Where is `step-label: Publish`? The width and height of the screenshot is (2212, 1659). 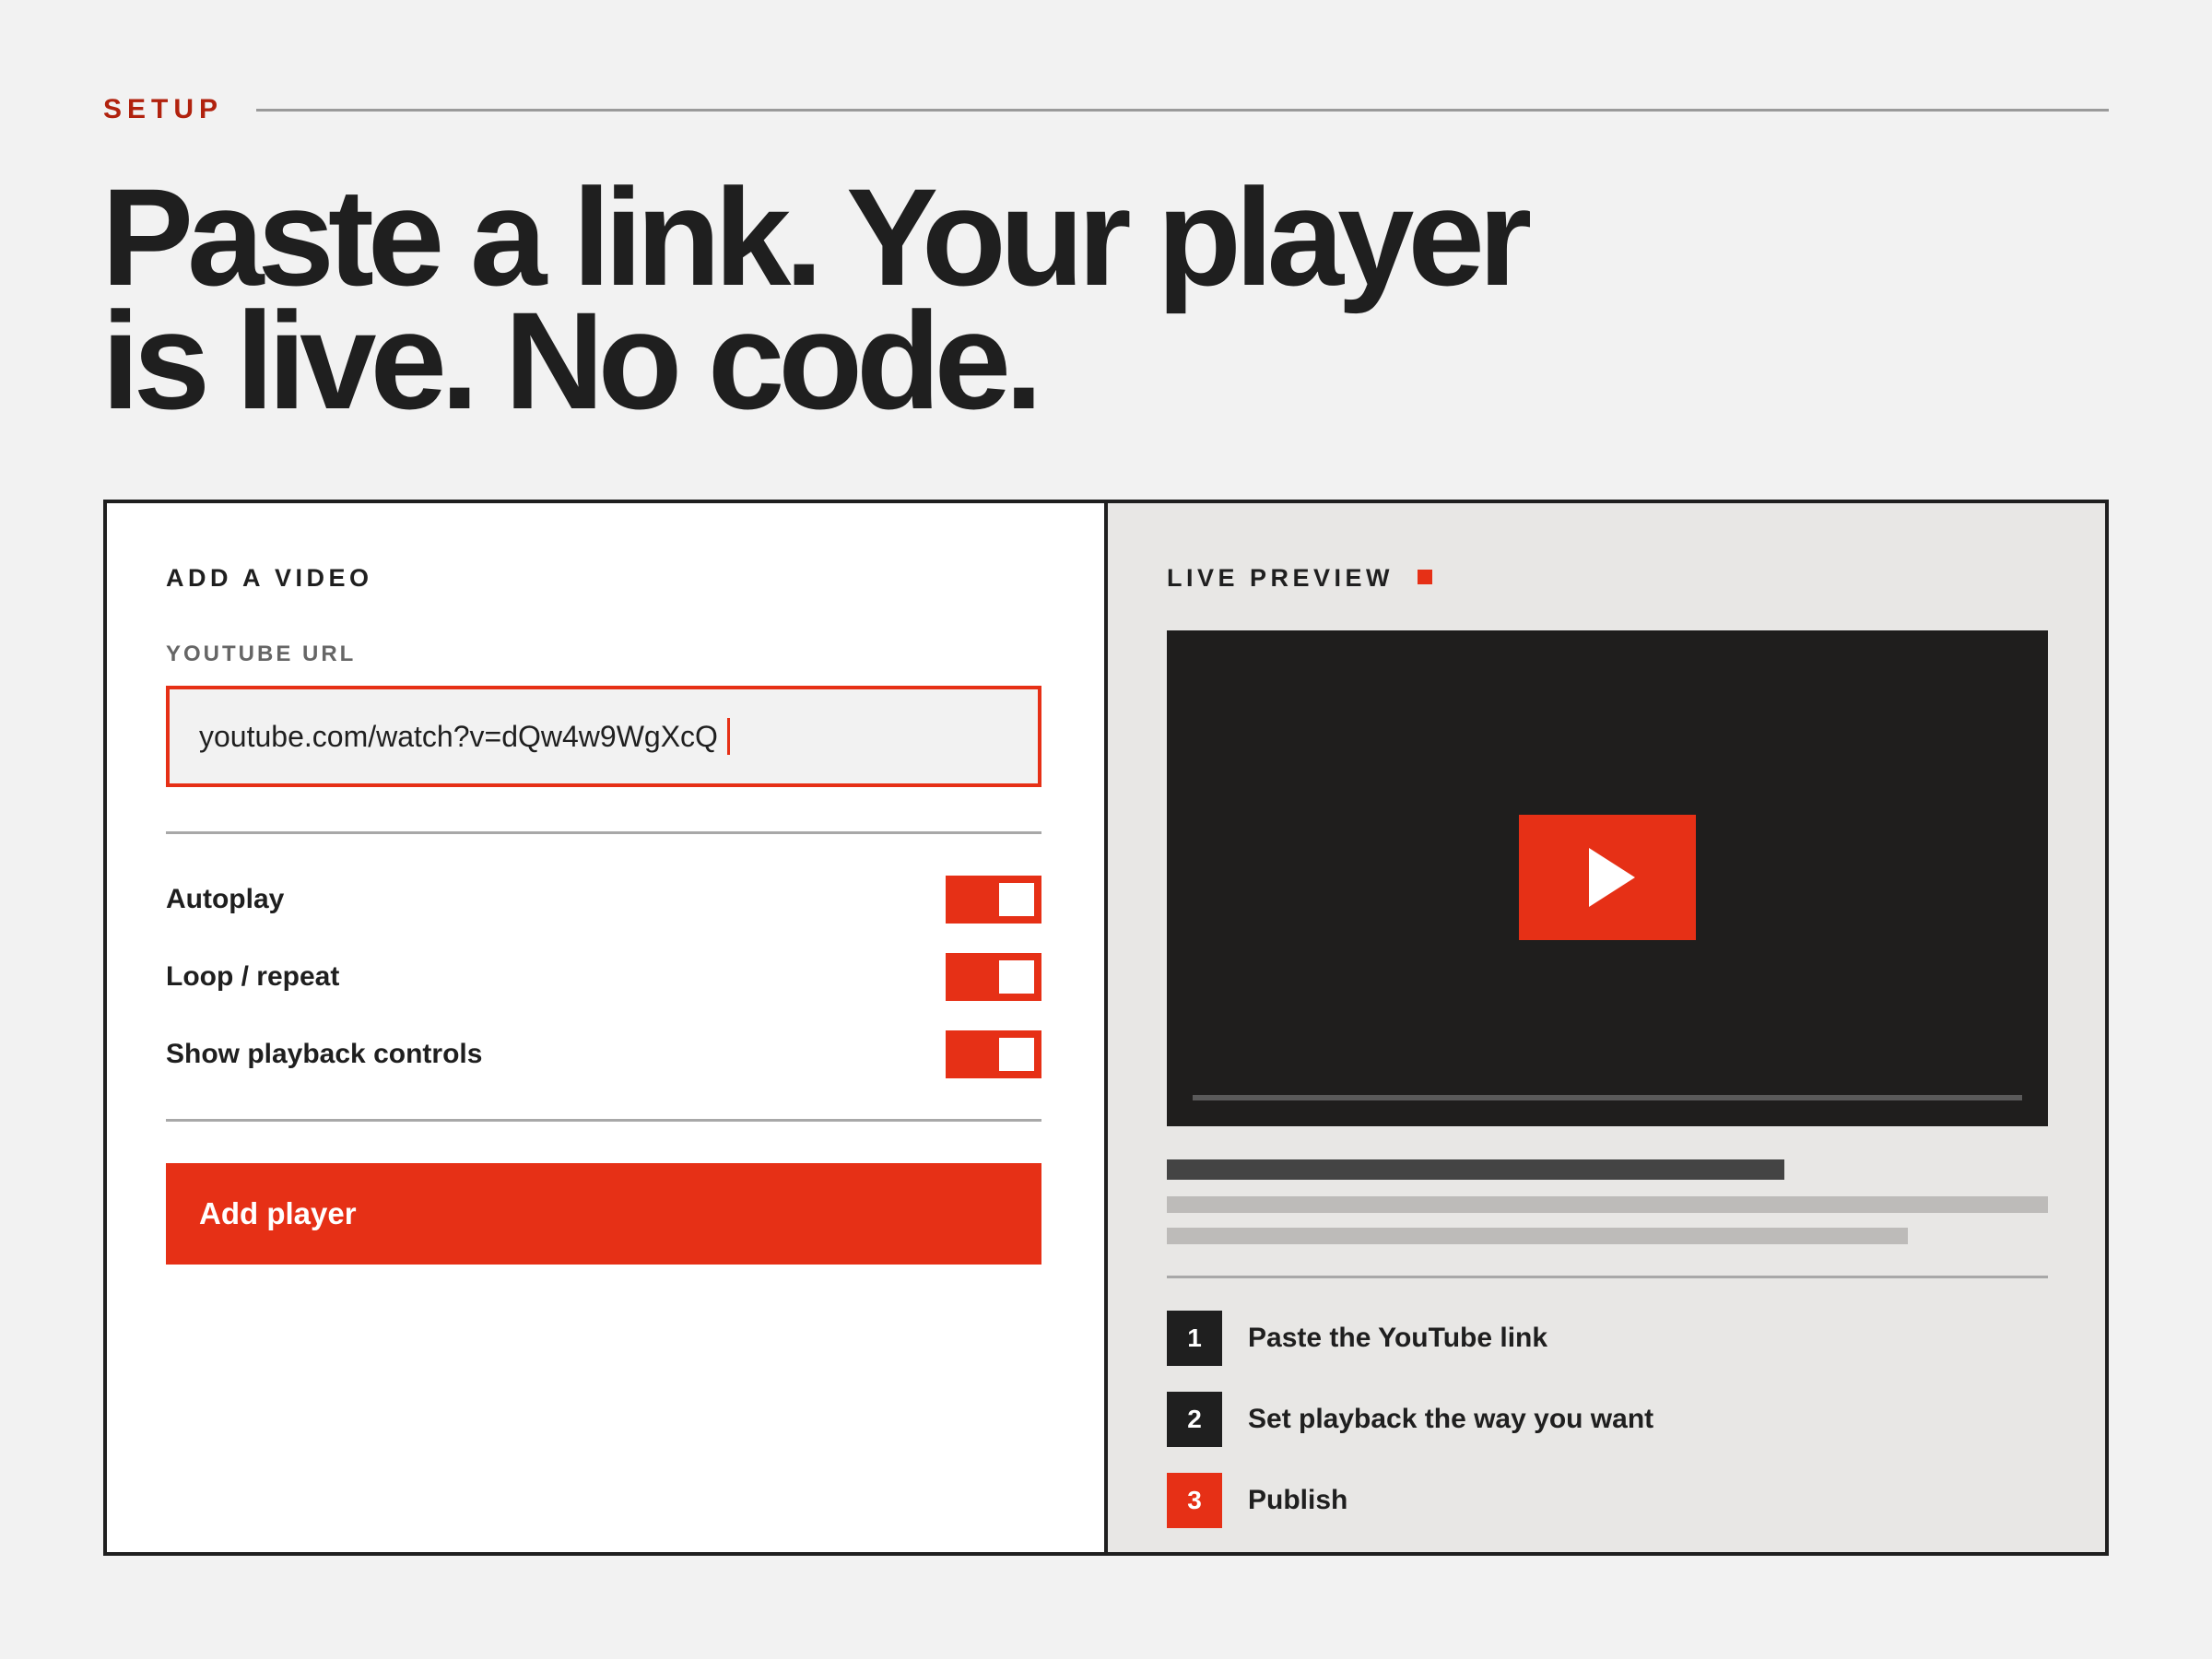 step-label: Publish is located at coordinates (1298, 1500).